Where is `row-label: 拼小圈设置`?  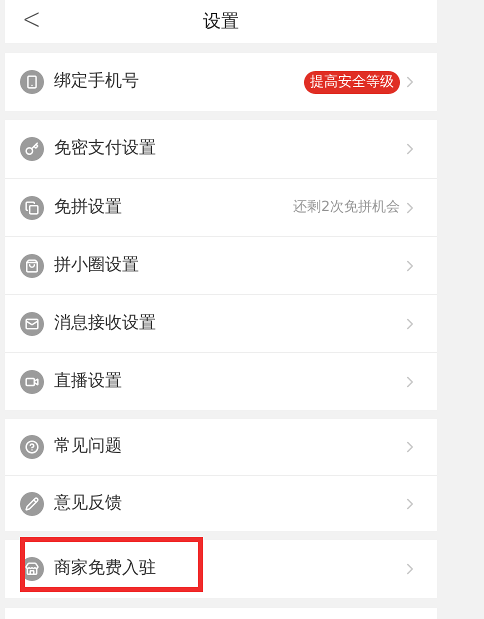
row-label: 拼小圈设置 is located at coordinates (96, 265).